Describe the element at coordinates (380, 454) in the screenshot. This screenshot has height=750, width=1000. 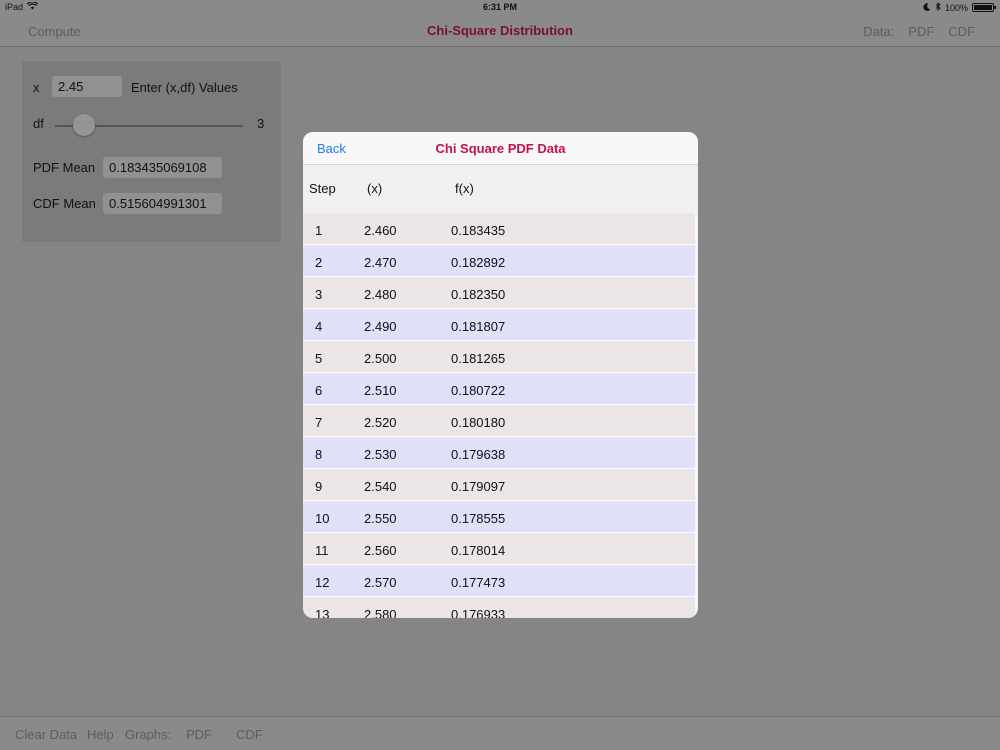
I see `cell-x: 2.530` at that location.